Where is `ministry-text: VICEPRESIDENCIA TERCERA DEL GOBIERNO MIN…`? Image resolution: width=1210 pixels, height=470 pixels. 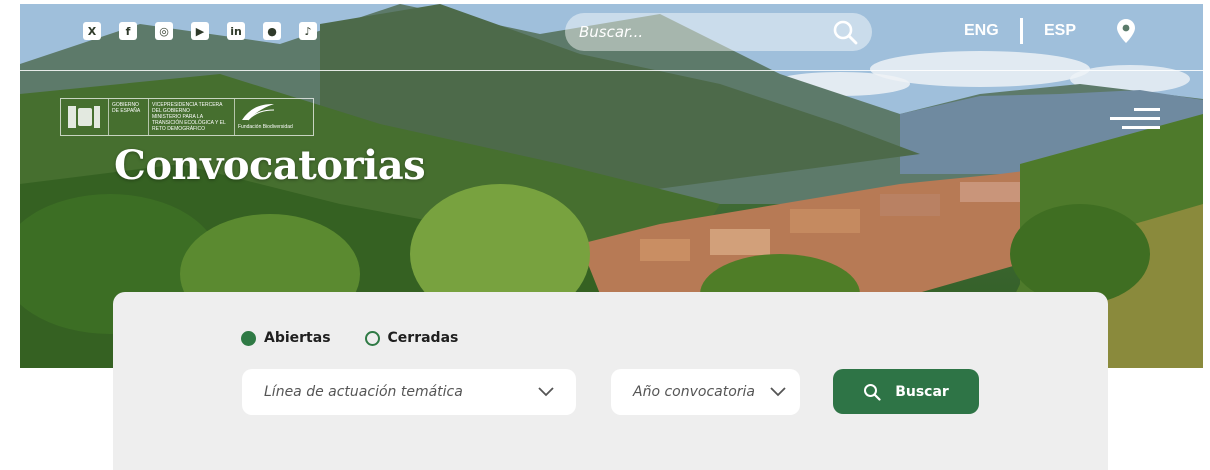
ministry-text: VICEPRESIDENCIA TERCERA DEL GOBIERNO MIN… is located at coordinates (192, 117).